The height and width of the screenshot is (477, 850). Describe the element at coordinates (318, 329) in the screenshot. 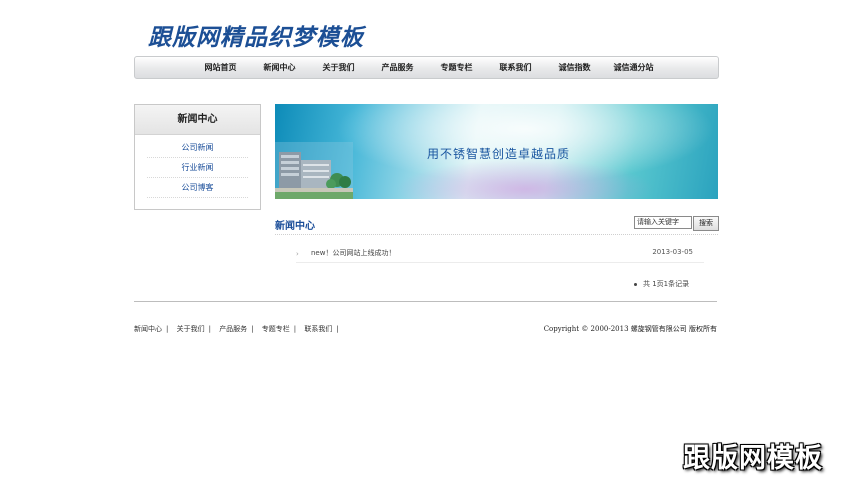

I see `footer-link-contact: 联系我们` at that location.